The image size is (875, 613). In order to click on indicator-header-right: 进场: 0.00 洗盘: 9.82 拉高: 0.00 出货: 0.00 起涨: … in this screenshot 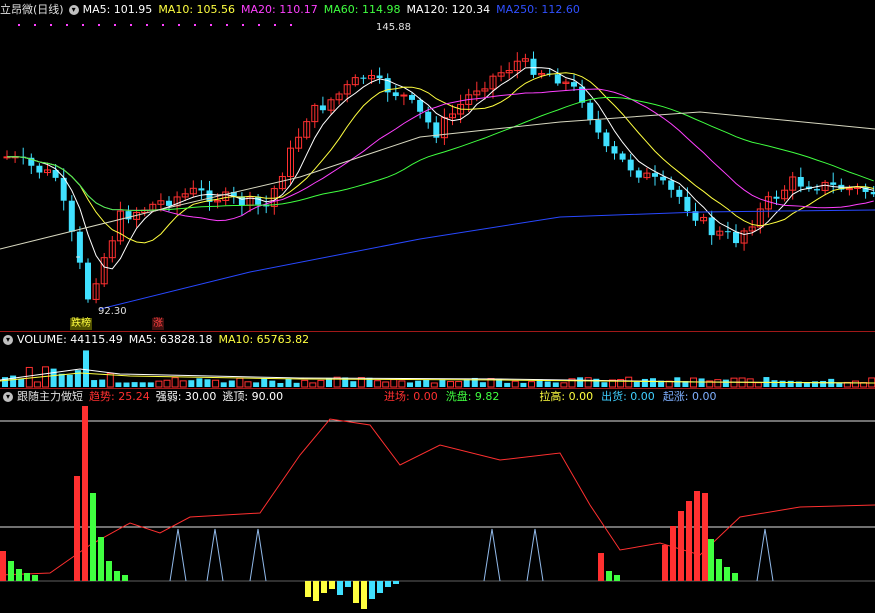, I will do `click(553, 396)`.